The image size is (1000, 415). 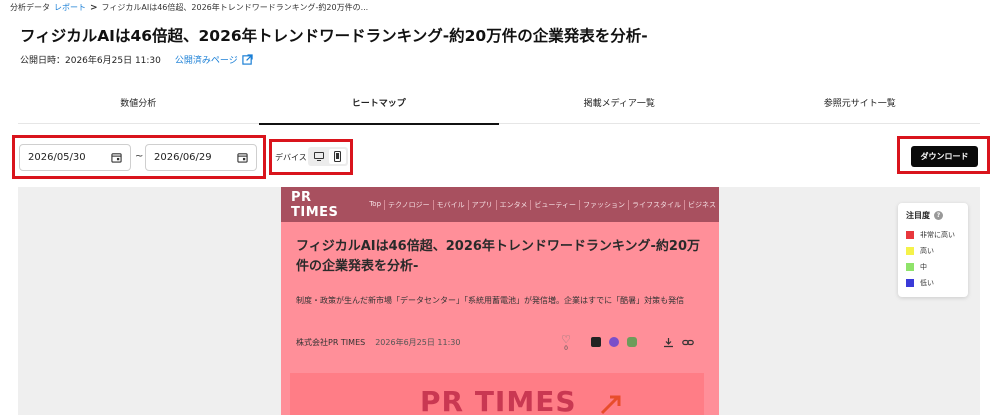 I want to click on legend-item: 高い, so click(x=933, y=251).